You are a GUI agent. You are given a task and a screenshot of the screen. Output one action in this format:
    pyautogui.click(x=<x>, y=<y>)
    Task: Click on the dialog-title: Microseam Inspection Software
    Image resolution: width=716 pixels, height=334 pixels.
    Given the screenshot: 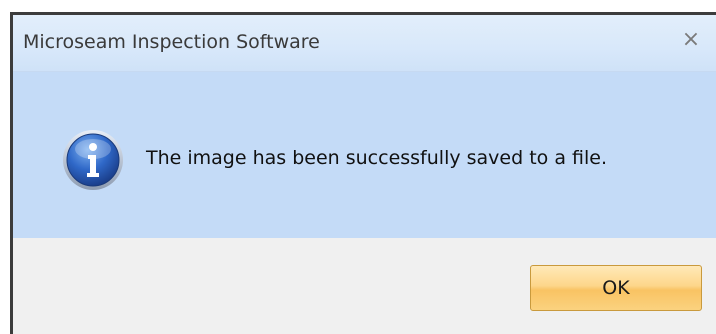 What is the action you would take?
    pyautogui.click(x=171, y=42)
    